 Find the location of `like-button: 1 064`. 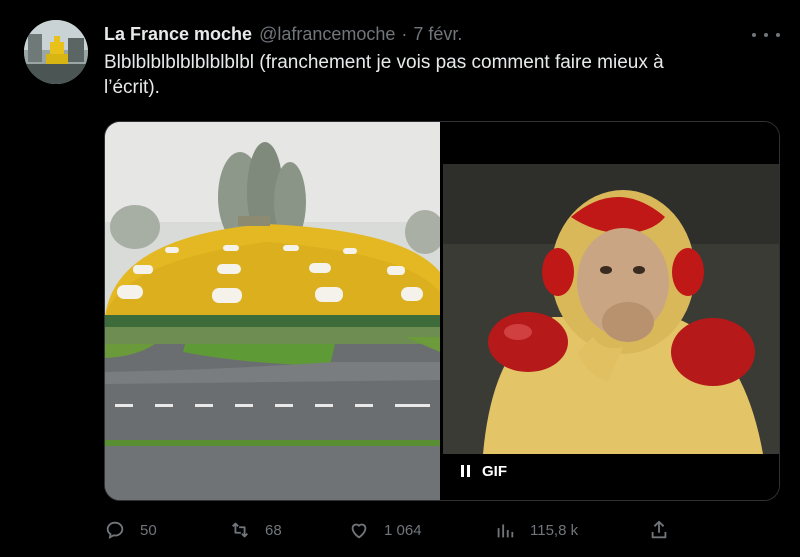

like-button: 1 064 is located at coordinates (385, 530).